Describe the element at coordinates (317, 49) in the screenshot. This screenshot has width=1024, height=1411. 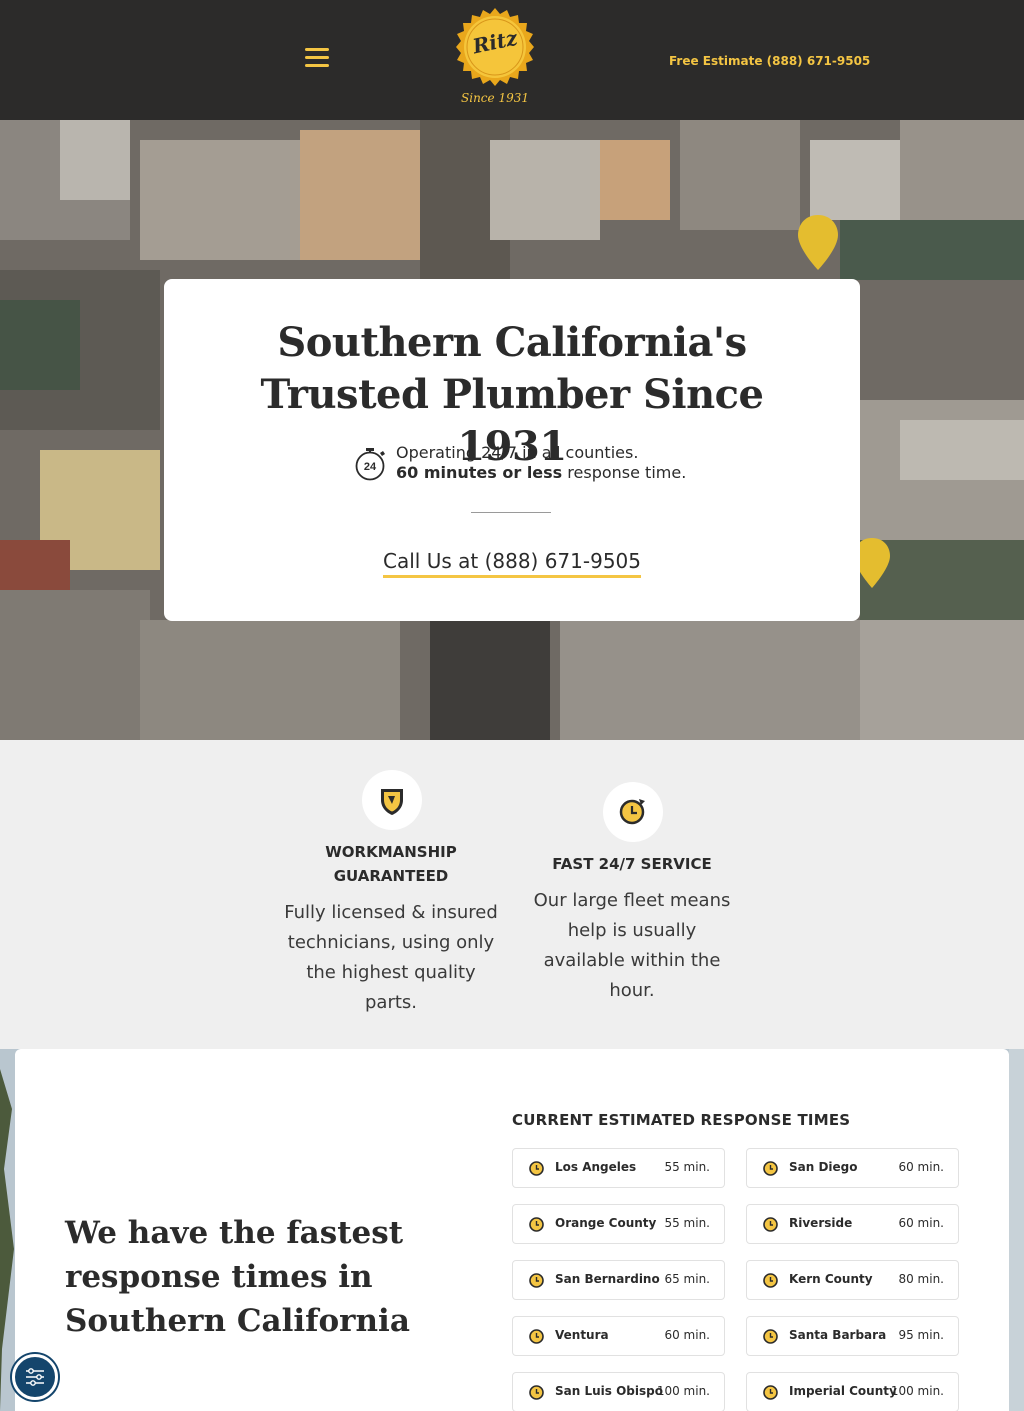
I see `hamburger-icon` at that location.